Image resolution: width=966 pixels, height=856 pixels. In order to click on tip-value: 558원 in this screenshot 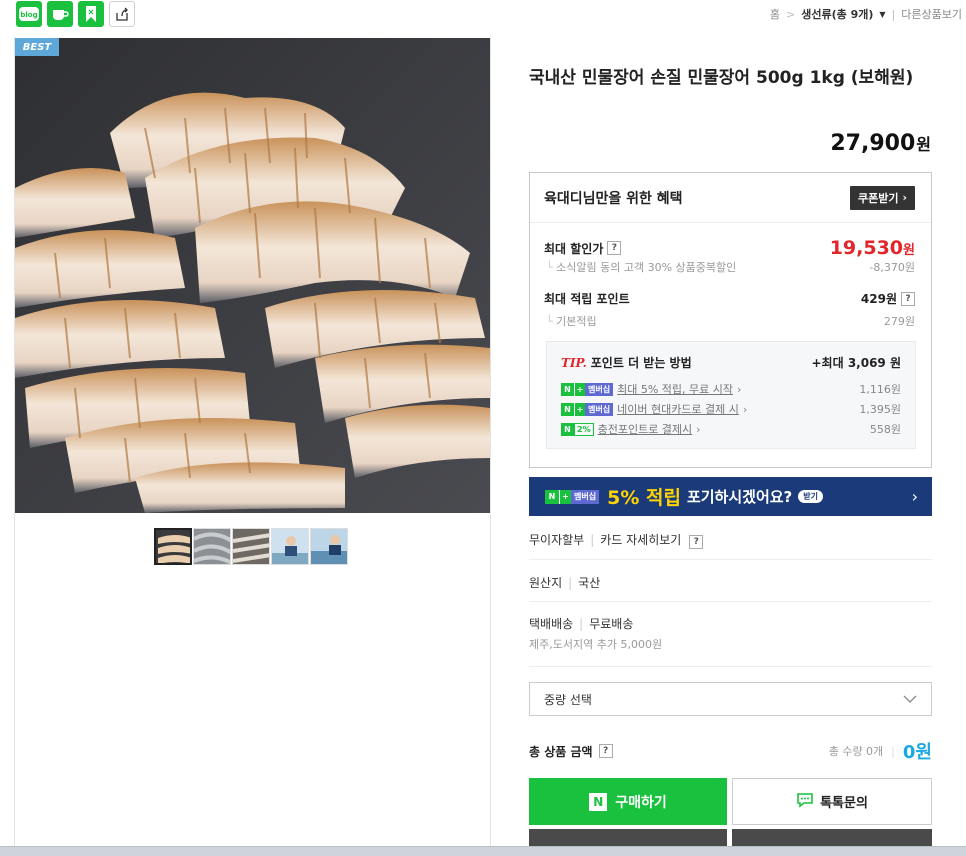, I will do `click(885, 429)`.